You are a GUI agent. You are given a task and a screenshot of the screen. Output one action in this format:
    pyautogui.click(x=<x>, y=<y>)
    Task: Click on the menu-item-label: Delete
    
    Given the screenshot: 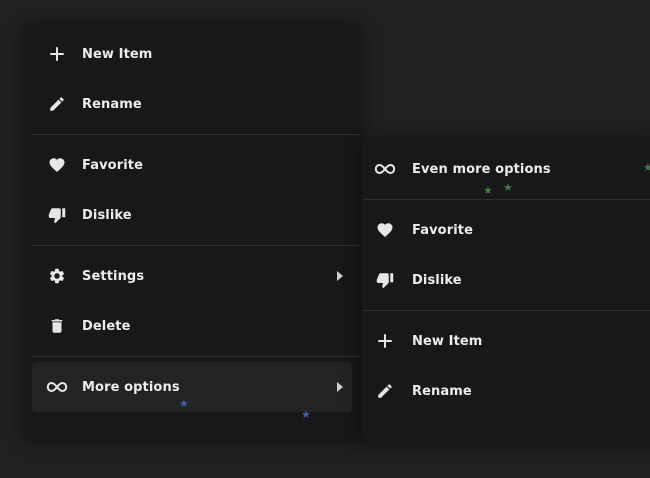 What is the action you would take?
    pyautogui.click(x=106, y=326)
    